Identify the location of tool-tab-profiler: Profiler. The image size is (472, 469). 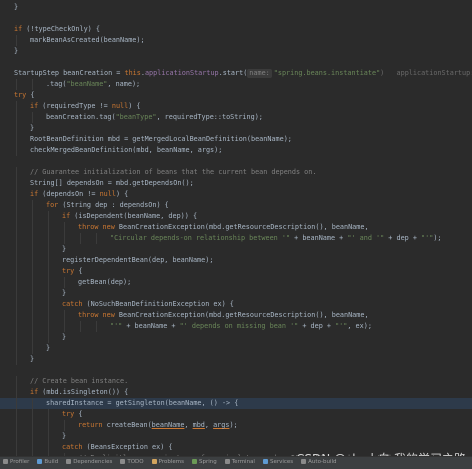
(17, 462).